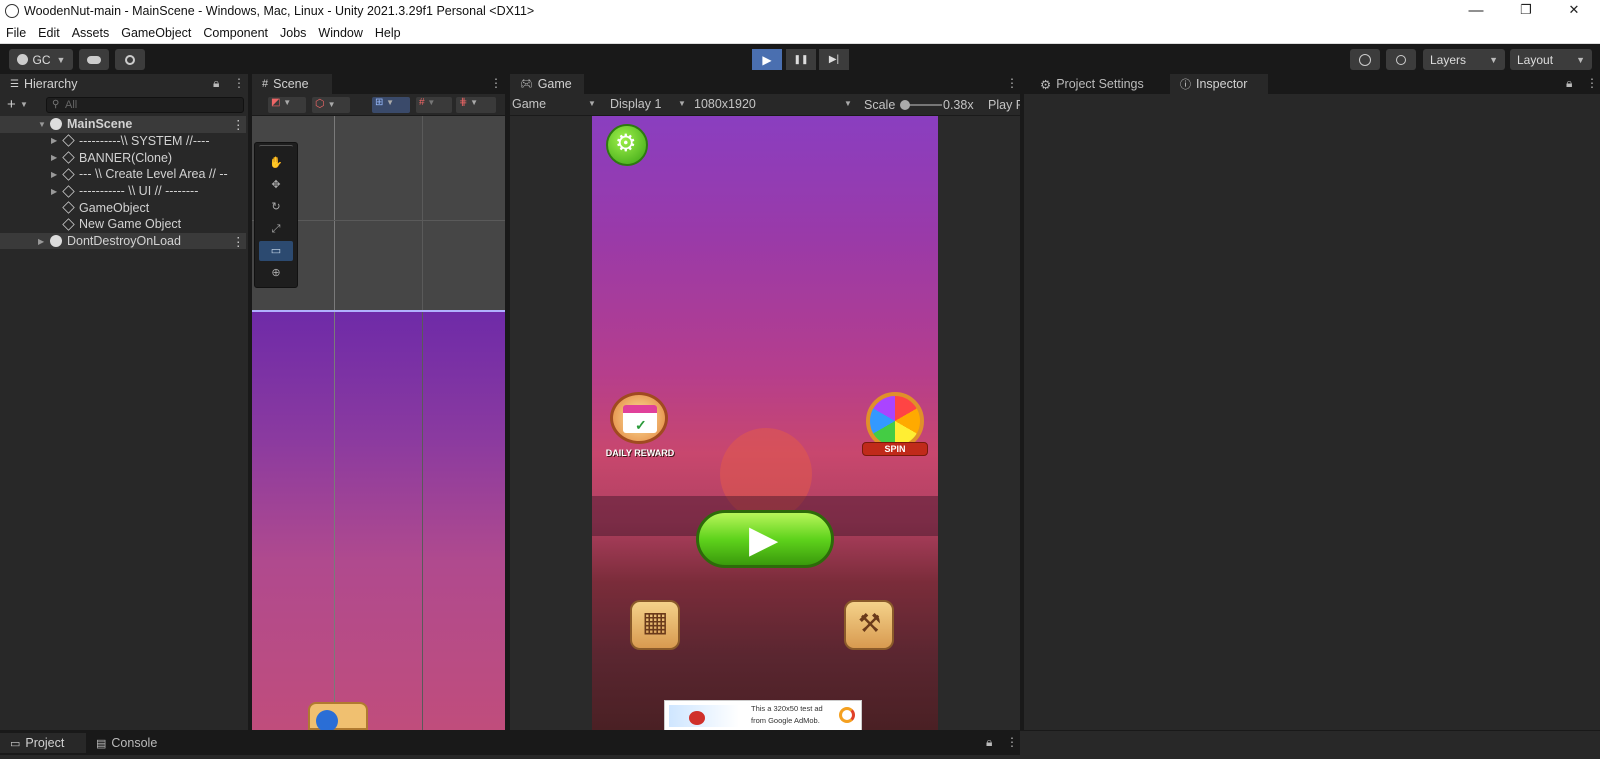 This screenshot has height=759, width=1600. Describe the element at coordinates (1464, 59) in the screenshot. I see `layers-dropdown: Layers ▼` at that location.